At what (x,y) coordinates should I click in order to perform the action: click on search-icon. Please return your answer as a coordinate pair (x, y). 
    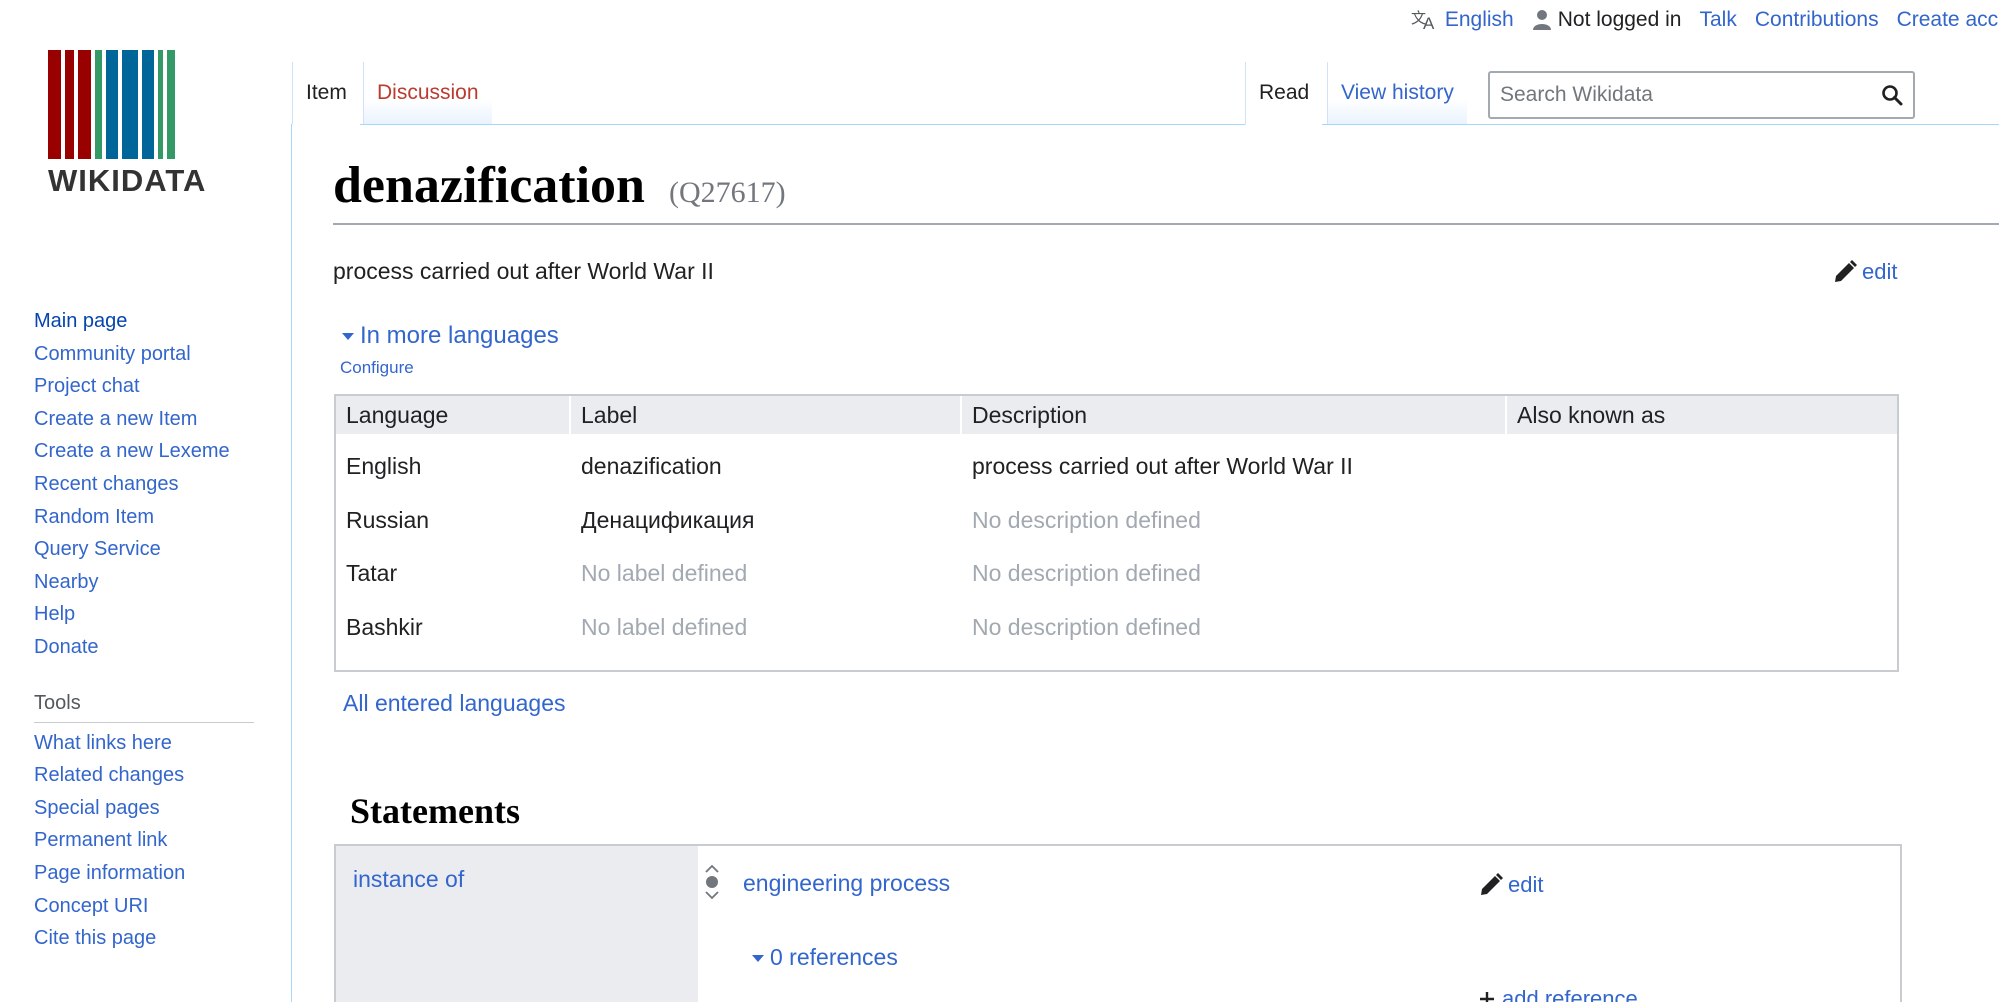
    Looking at the image, I should click on (1892, 98).